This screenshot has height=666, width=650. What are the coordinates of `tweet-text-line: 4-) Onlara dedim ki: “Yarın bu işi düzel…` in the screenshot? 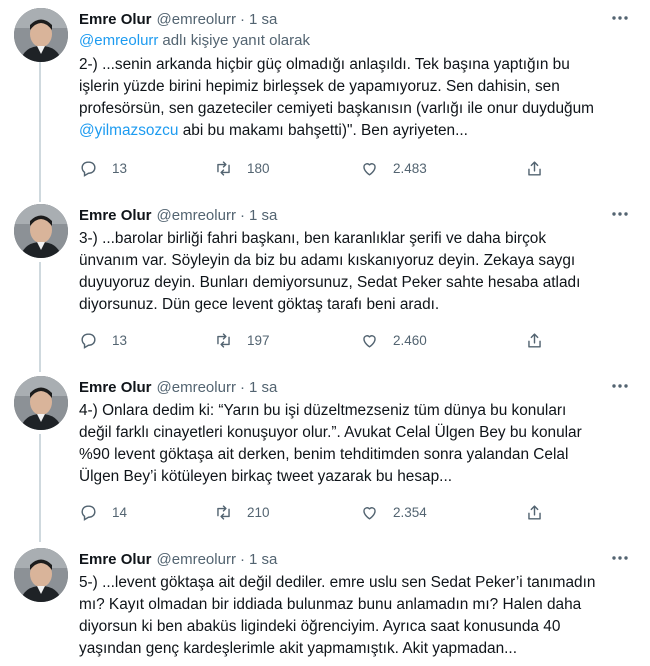 It's located at (323, 410).